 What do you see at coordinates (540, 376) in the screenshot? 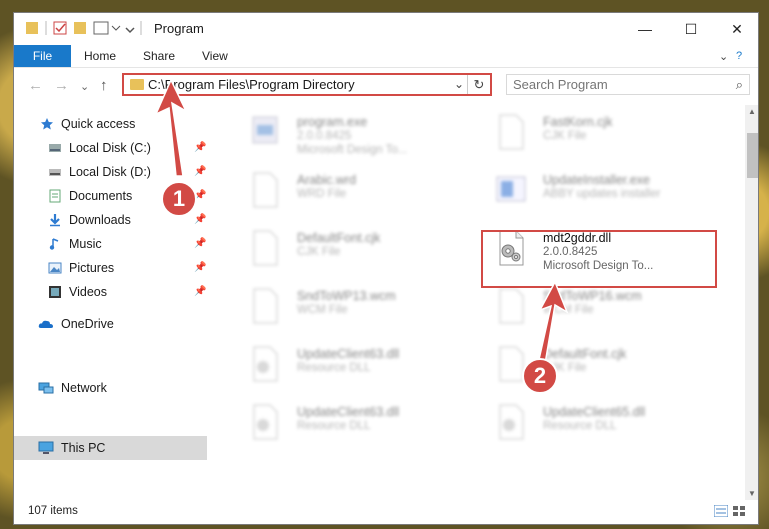
I see `callout-step-2: 2` at bounding box center [540, 376].